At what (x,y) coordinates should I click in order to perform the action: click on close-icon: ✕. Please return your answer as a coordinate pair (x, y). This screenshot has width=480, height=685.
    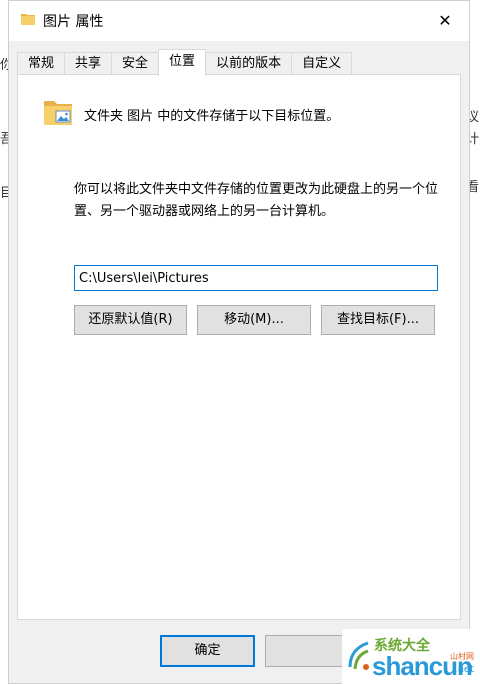
    Looking at the image, I should click on (445, 20).